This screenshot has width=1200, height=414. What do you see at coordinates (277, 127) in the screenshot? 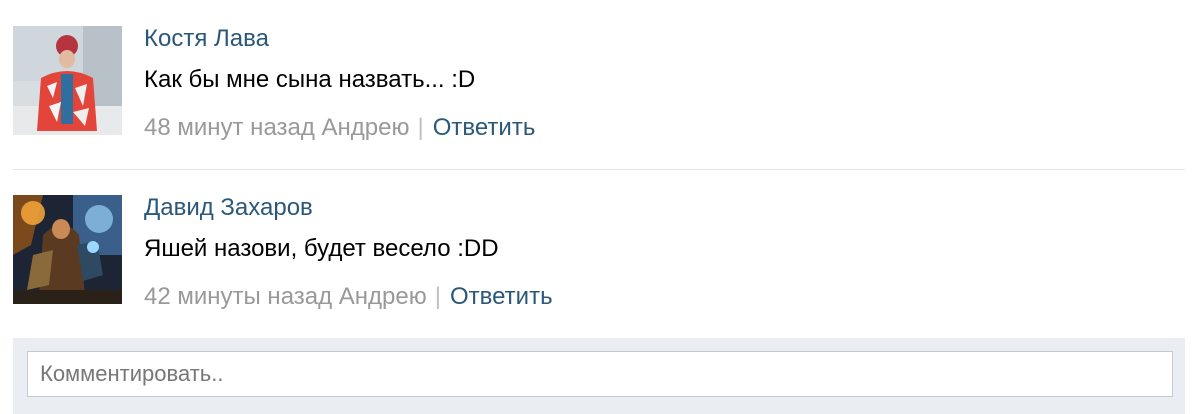
I see `comment-timestamp-link: 48 минут назад Андрею` at bounding box center [277, 127].